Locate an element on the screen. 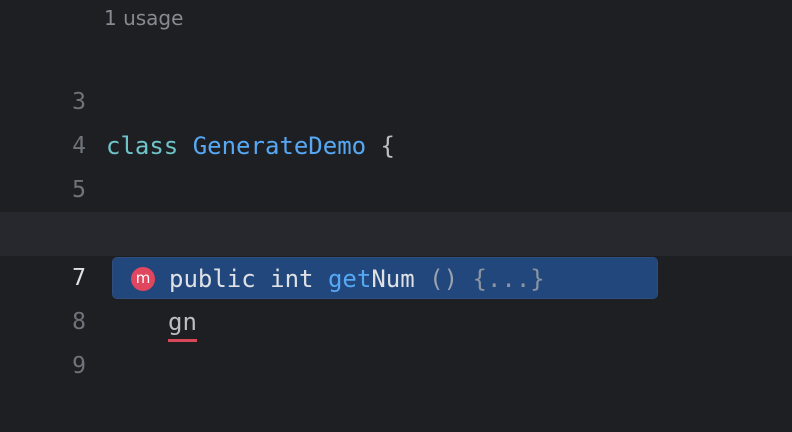  match-prefix: get is located at coordinates (349, 279).